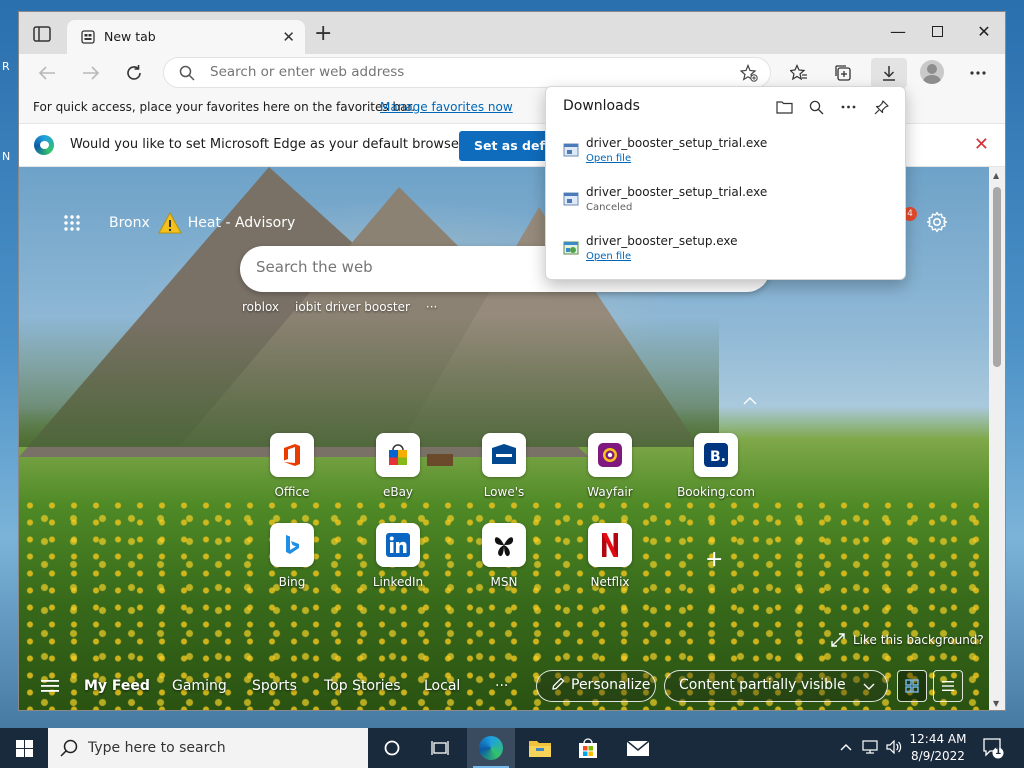 The width and height of the screenshot is (1024, 768). Describe the element at coordinates (362, 686) in the screenshot. I see `feed-tab-top-stories: Top Stories` at that location.